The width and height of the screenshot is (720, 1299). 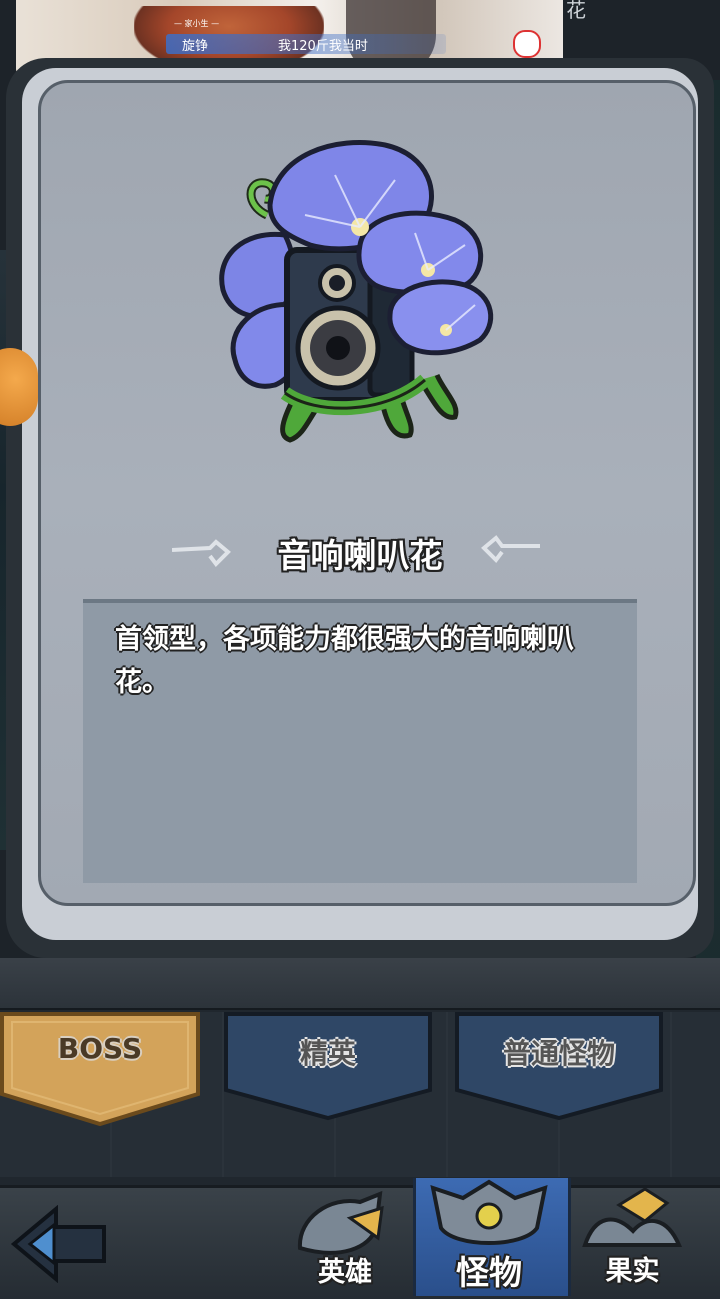 I want to click on nav-label-fruits: 果实, so click(x=632, y=1271).